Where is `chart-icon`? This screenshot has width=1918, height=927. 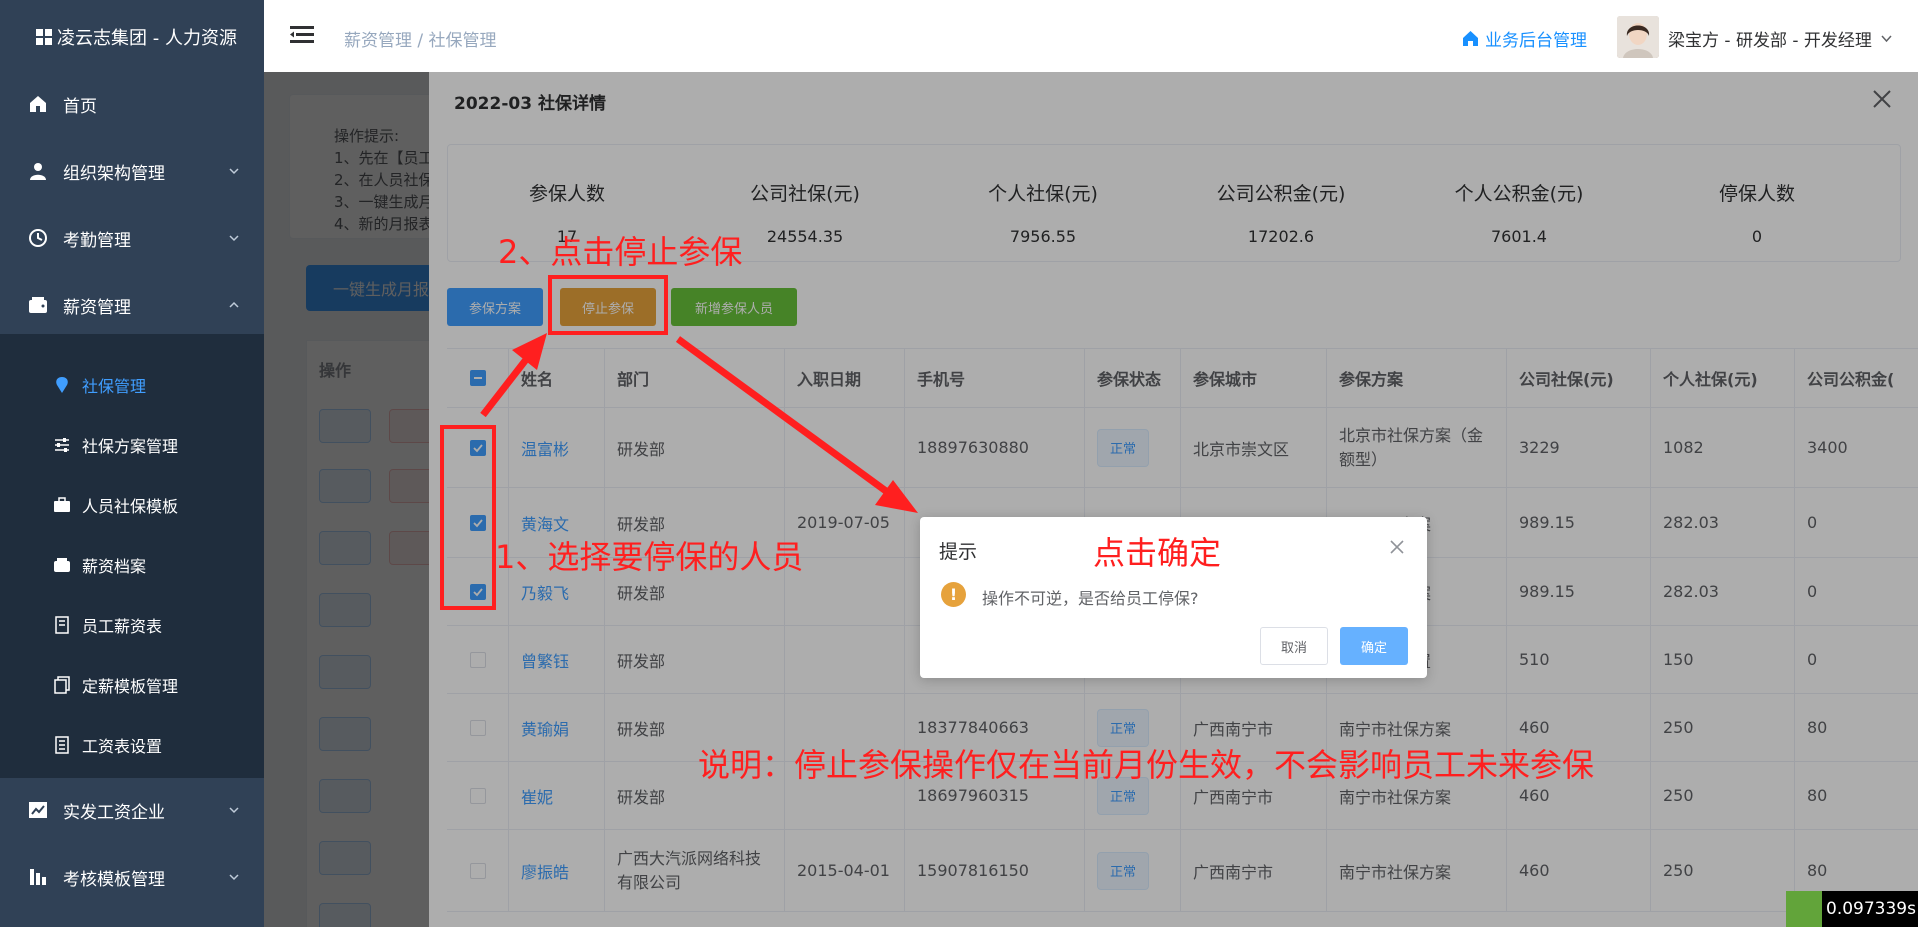 chart-icon is located at coordinates (38, 810).